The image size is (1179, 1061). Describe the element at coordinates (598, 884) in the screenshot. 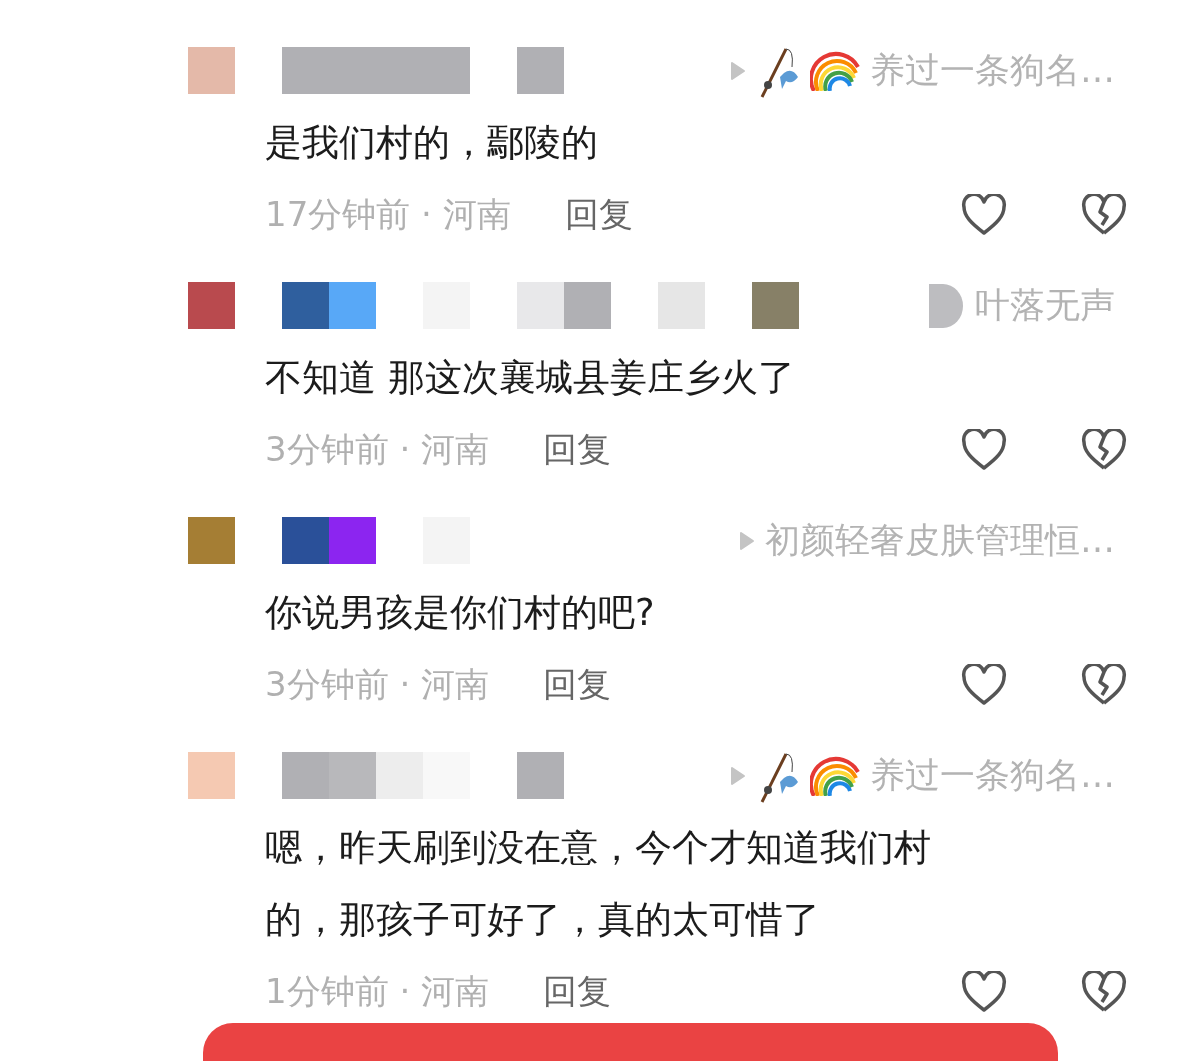

I see `comment-text: 嗯，昨天刷到没在意，今个才知道我们村 的，那孩子可好了，真的太可惜了` at that location.